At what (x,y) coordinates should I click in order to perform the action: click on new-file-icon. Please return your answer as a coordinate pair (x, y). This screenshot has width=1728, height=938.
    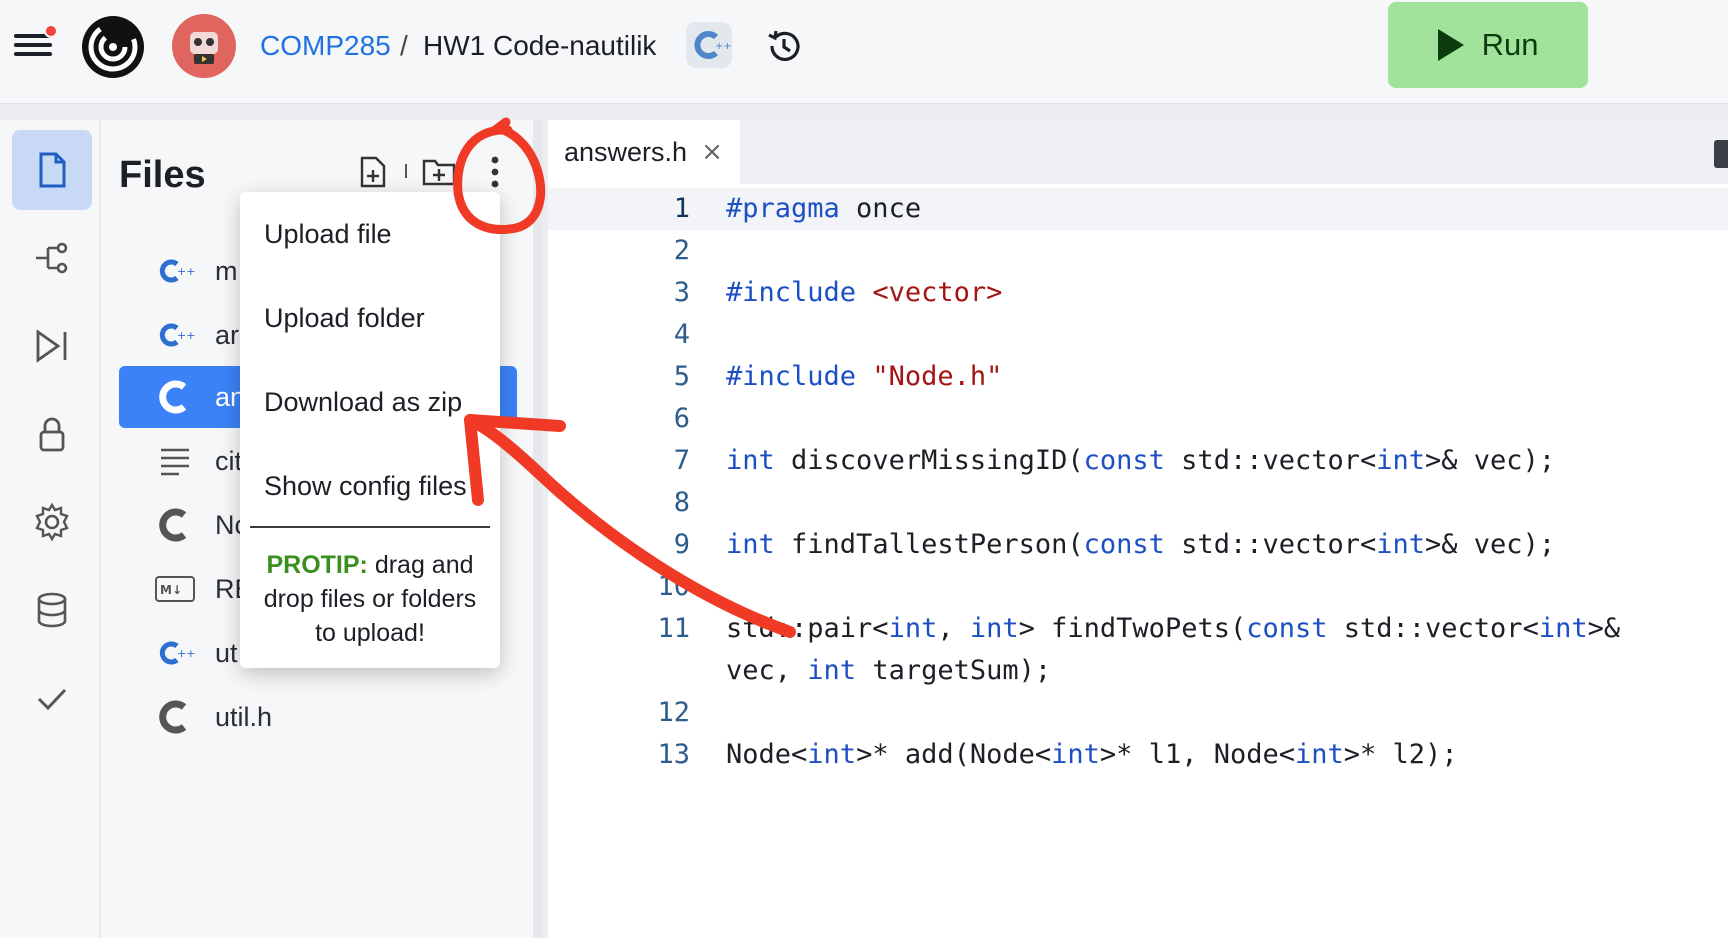
    Looking at the image, I should click on (373, 172).